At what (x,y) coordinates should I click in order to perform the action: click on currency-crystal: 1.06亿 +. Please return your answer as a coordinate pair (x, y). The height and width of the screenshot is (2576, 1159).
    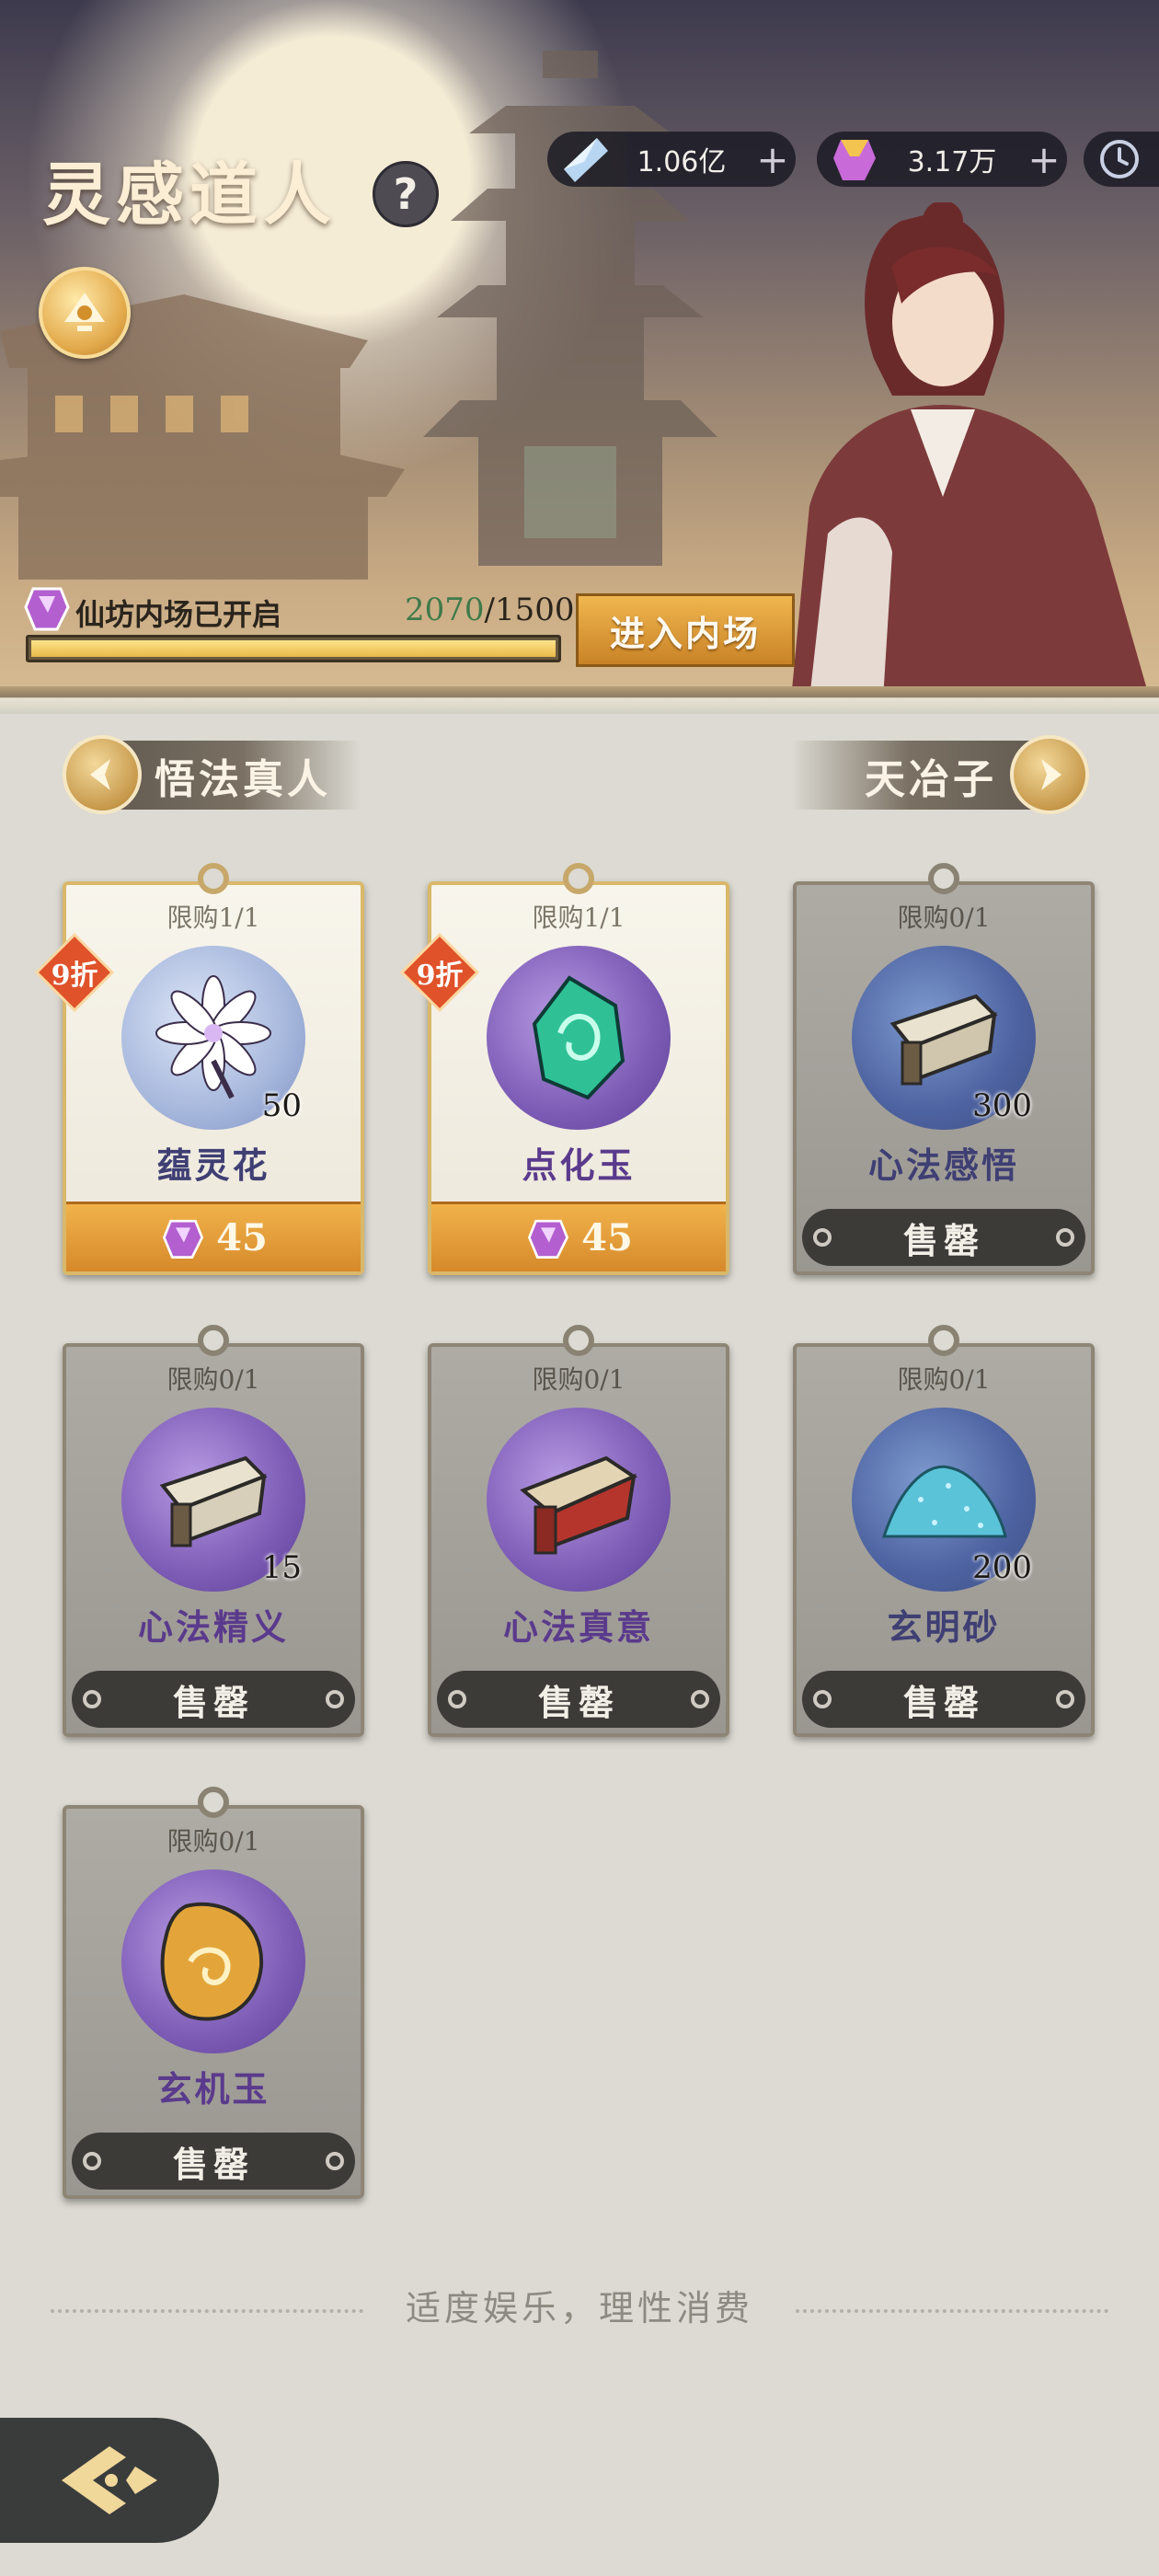
    Looking at the image, I should click on (671, 159).